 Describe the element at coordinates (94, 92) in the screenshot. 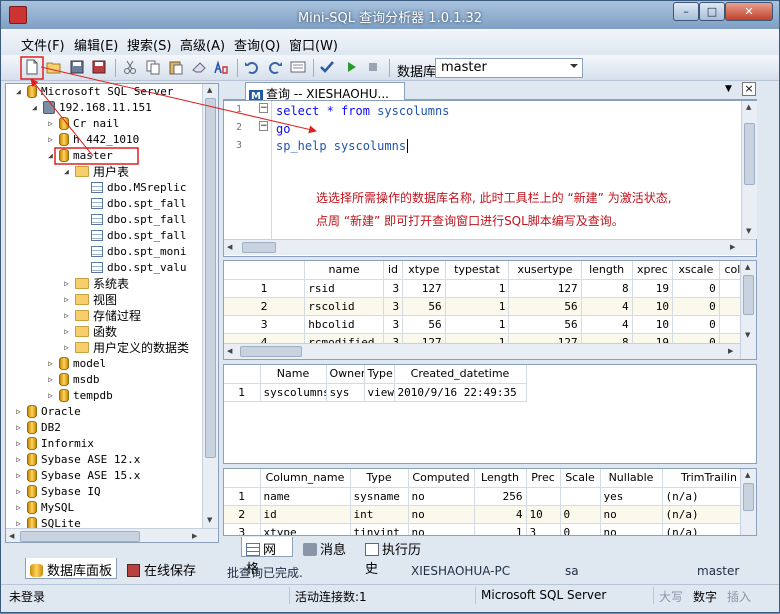

I see `tree-node: ◢ Microsoft SQL Server` at that location.